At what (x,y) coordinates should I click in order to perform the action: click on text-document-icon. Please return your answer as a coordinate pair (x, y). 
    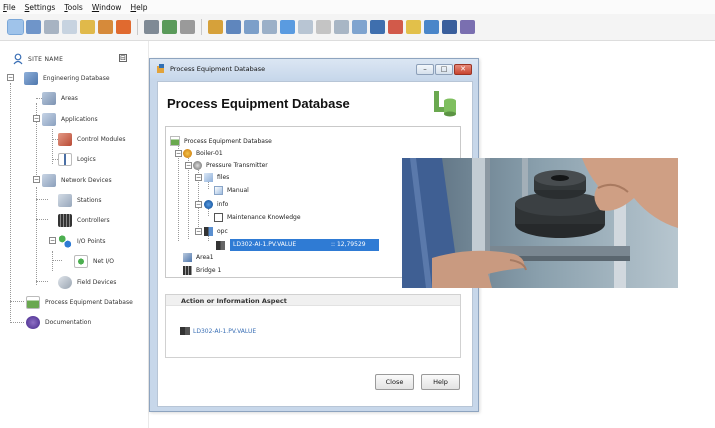
    Looking at the image, I should click on (218, 217).